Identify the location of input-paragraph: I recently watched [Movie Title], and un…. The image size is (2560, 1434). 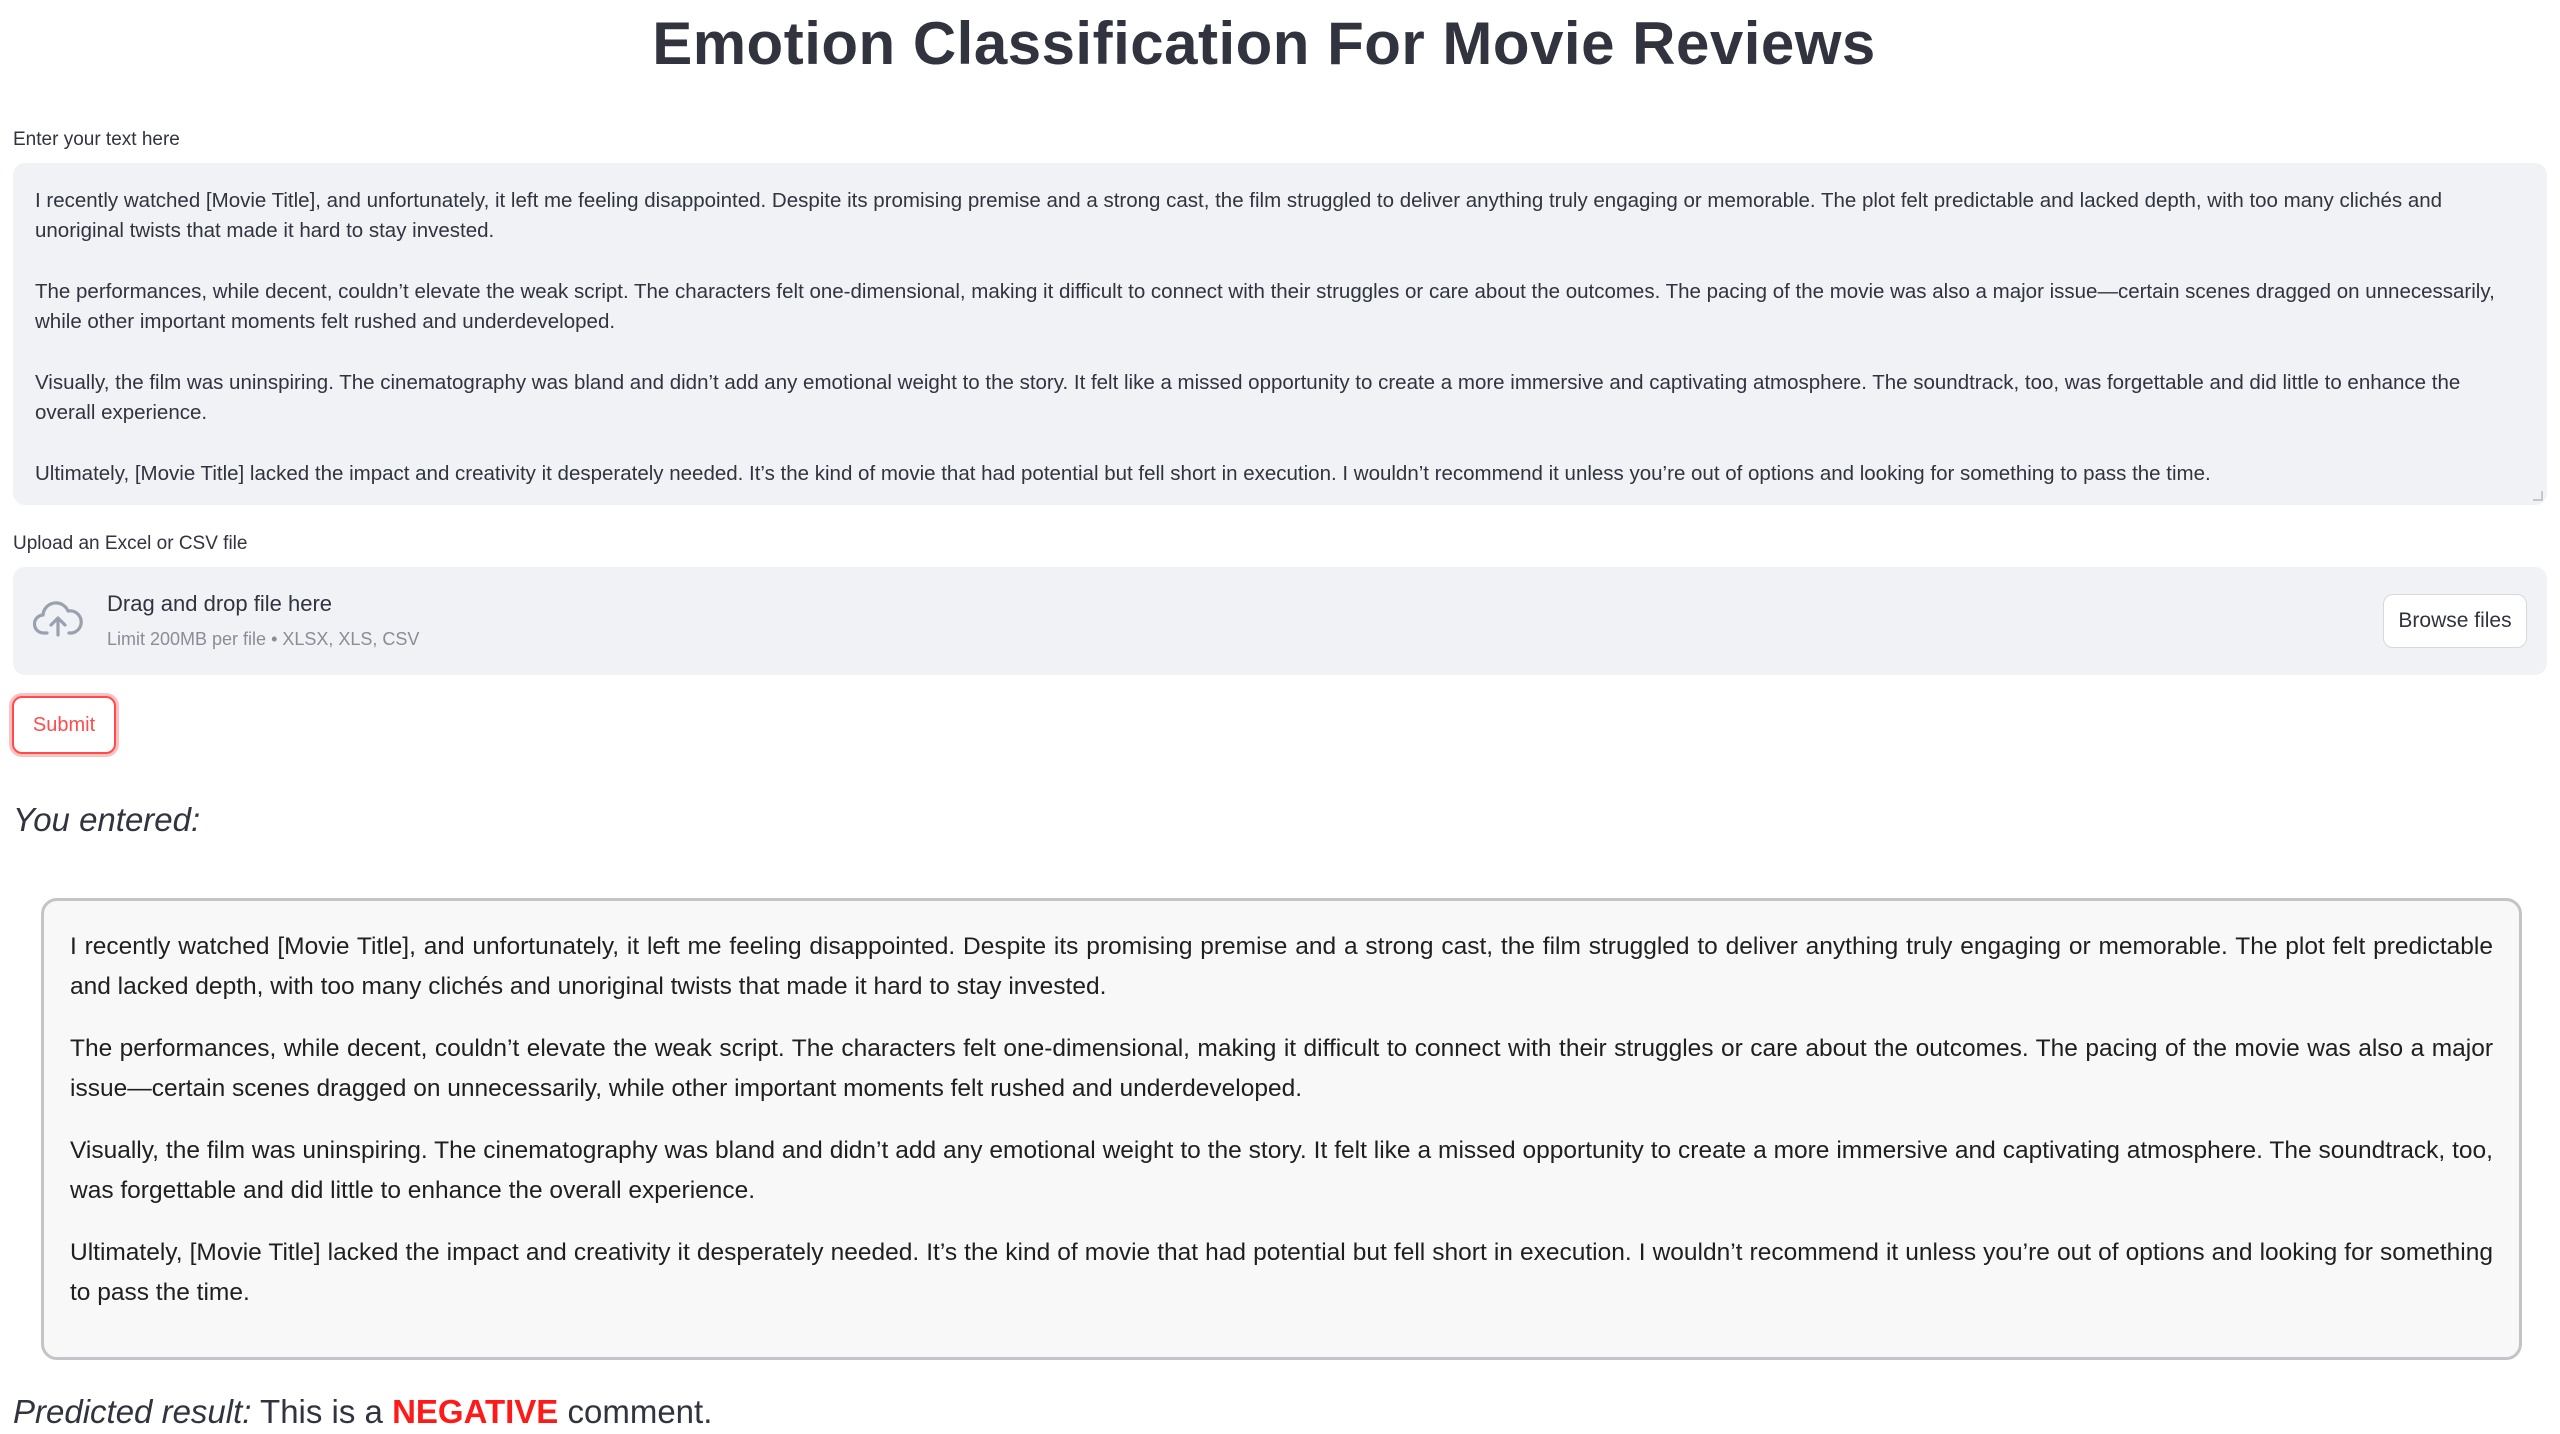
(1239, 215).